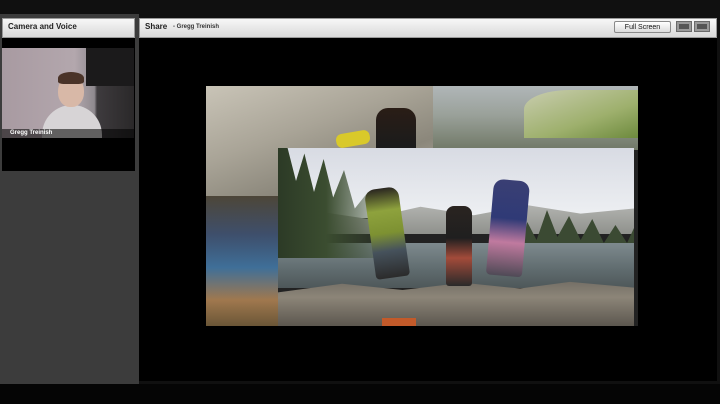 The width and height of the screenshot is (720, 404). Describe the element at coordinates (196, 27) in the screenshot. I see `share-presenter: - Gregg Treinish` at that location.